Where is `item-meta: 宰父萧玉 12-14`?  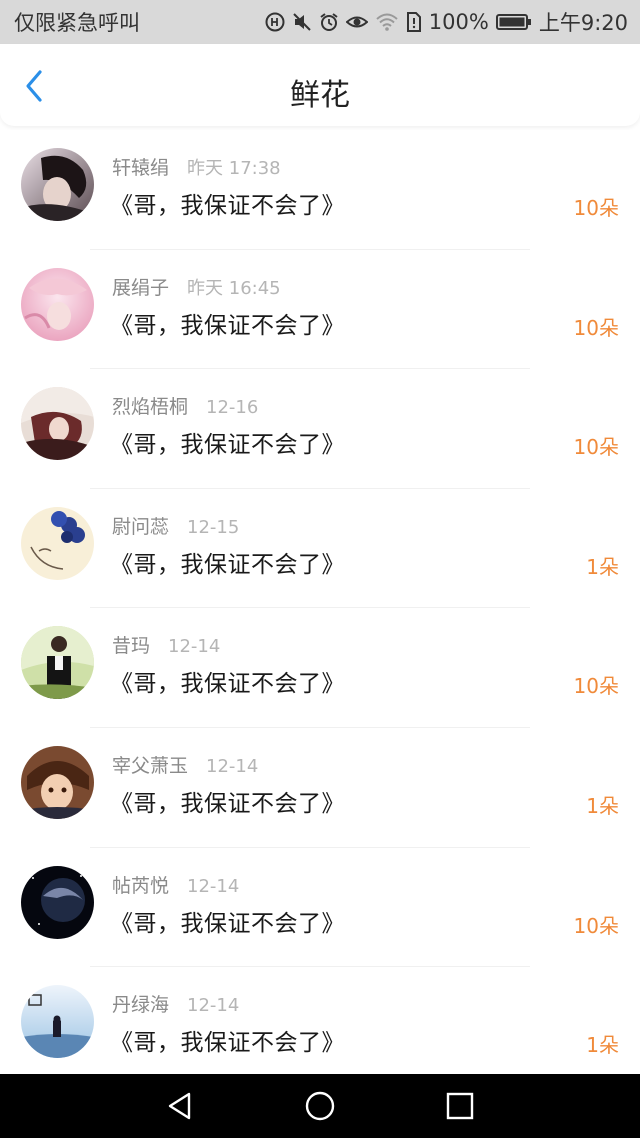
item-meta: 宰父萧玉 12-14 is located at coordinates (185, 764).